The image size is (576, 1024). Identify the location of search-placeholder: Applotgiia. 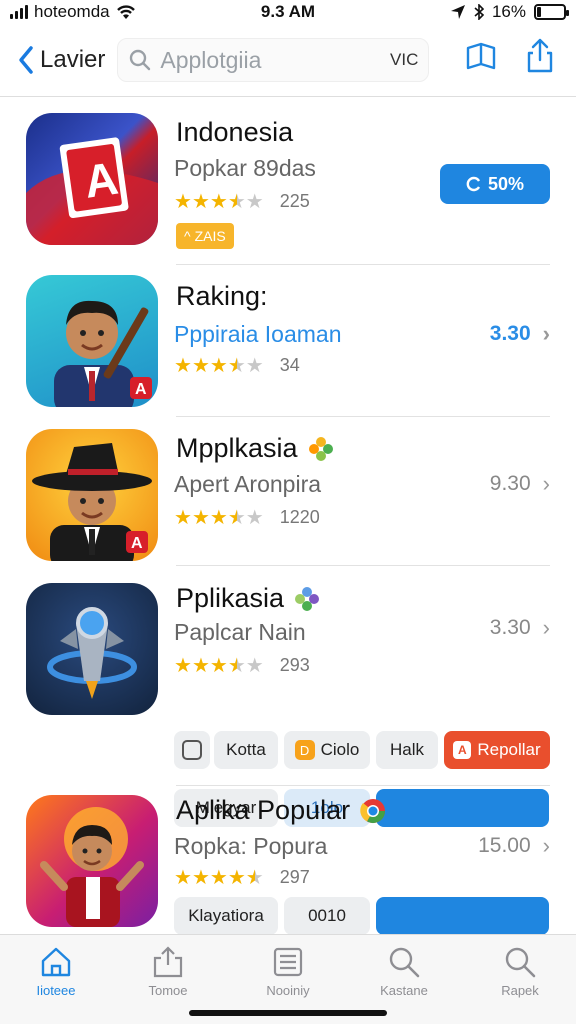
(211, 59).